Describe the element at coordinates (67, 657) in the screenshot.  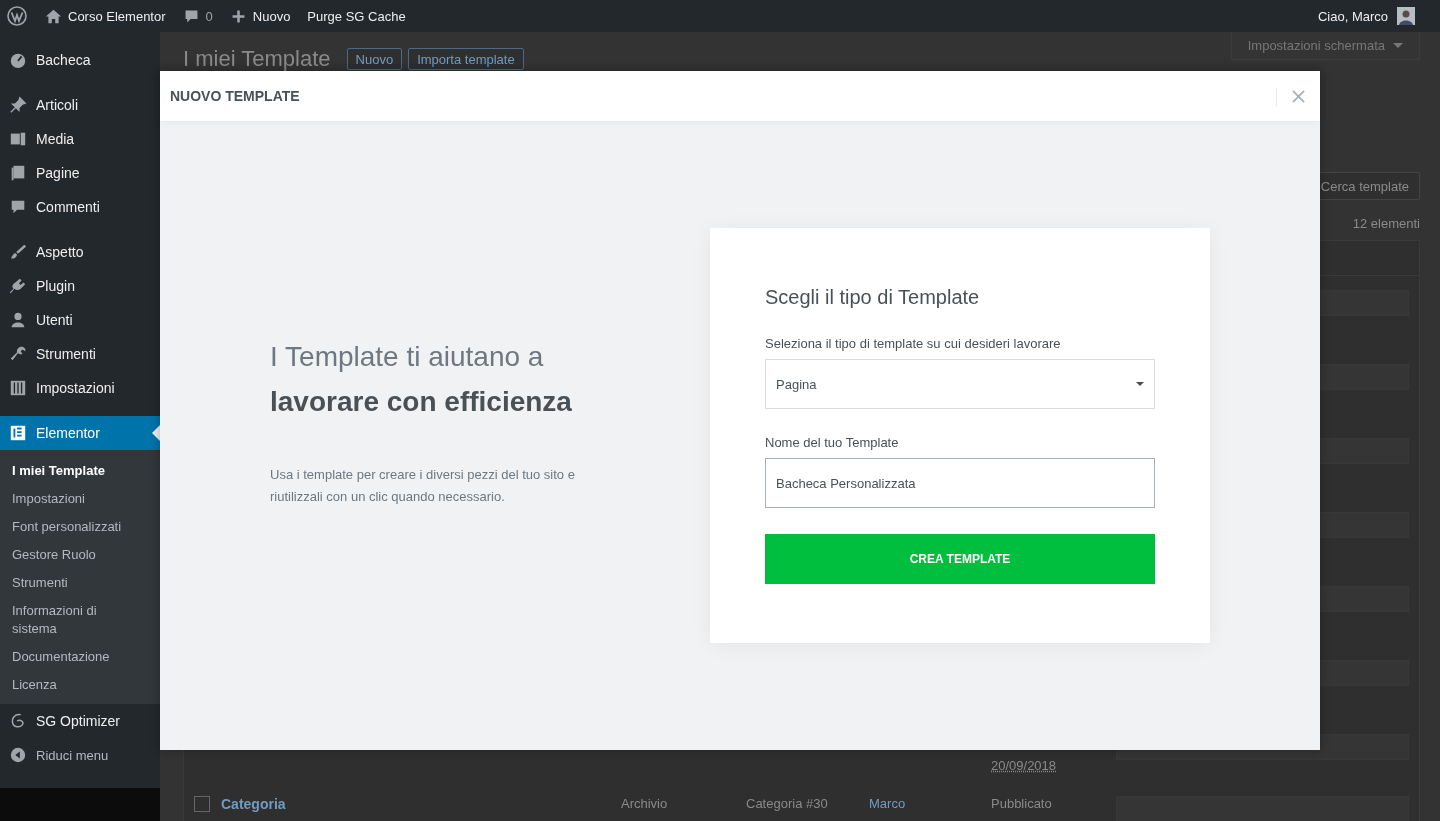
I see `submenu-item: Documentazione` at that location.